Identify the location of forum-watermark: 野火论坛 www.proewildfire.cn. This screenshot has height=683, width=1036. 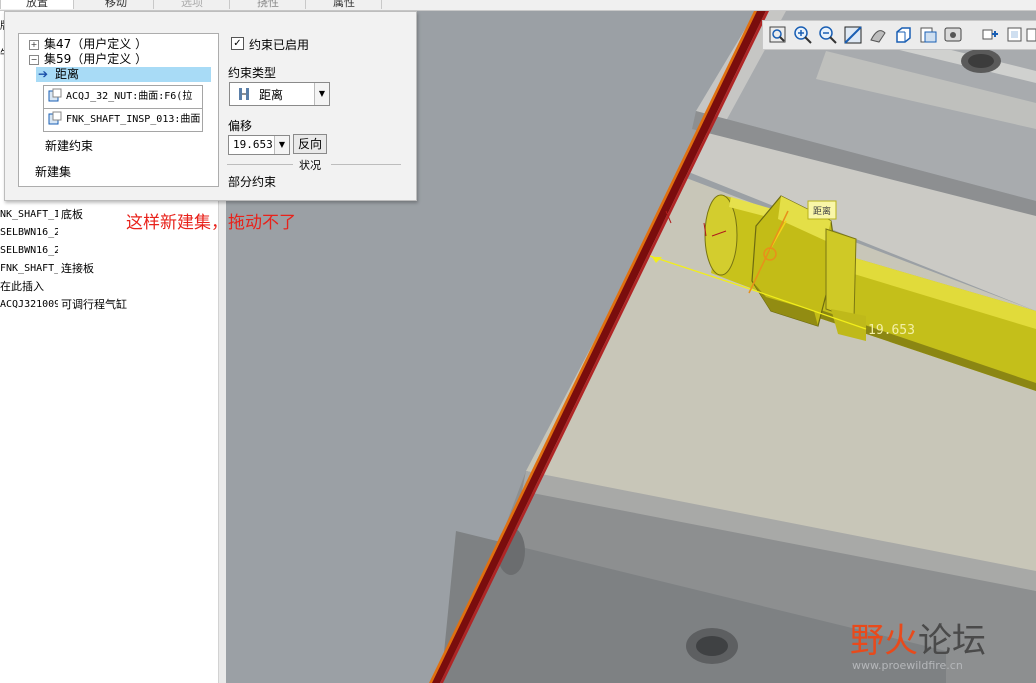
(943, 648).